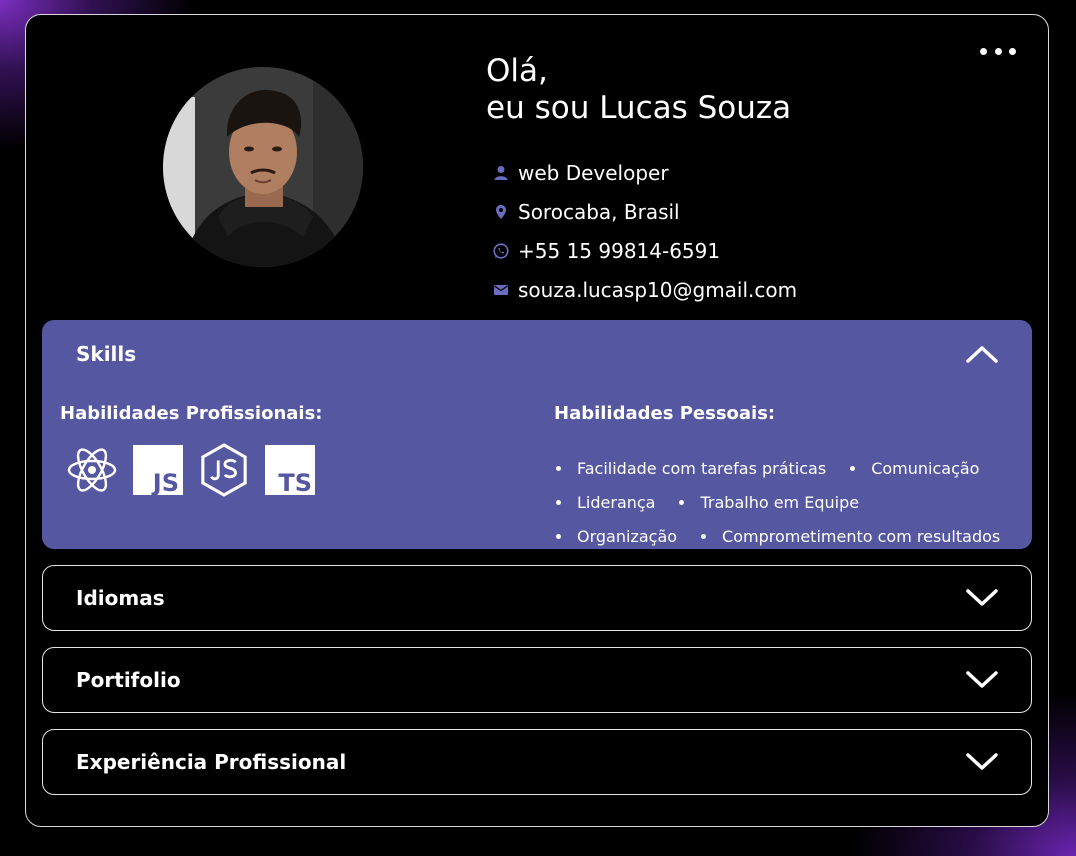 This screenshot has width=1076, height=856. What do you see at coordinates (106, 354) in the screenshot?
I see `skills-title: Skills` at bounding box center [106, 354].